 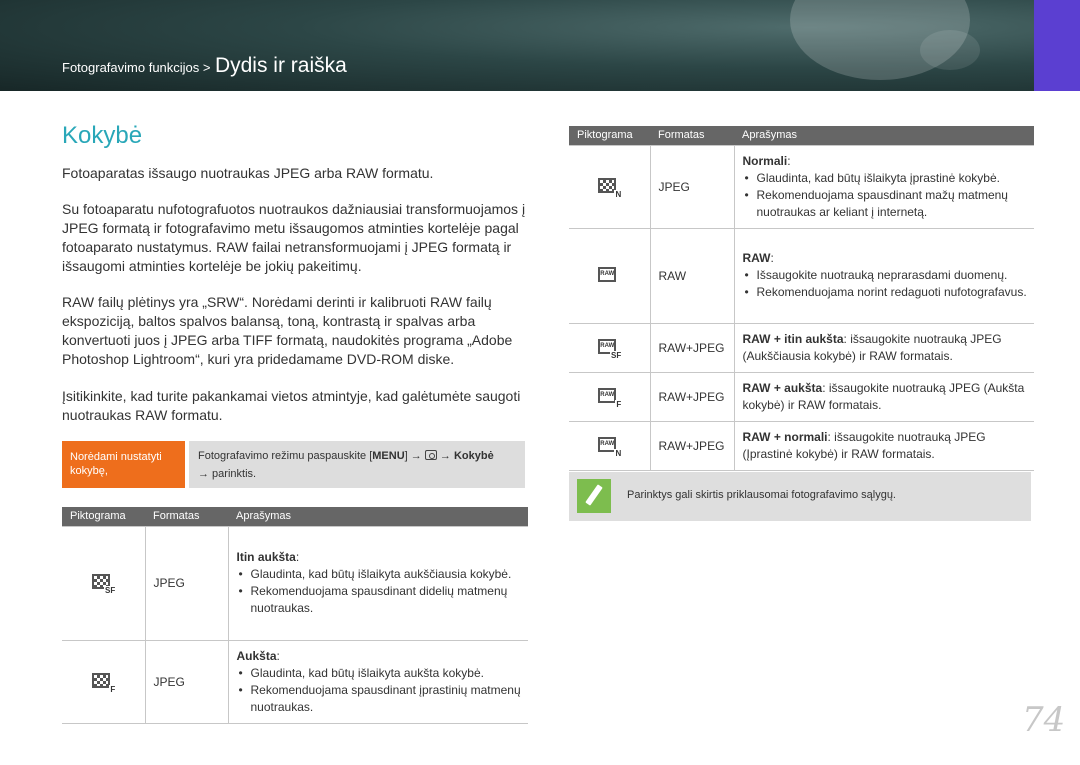 What do you see at coordinates (785, 436) in the screenshot?
I see `desc-heading: RAW + normali` at bounding box center [785, 436].